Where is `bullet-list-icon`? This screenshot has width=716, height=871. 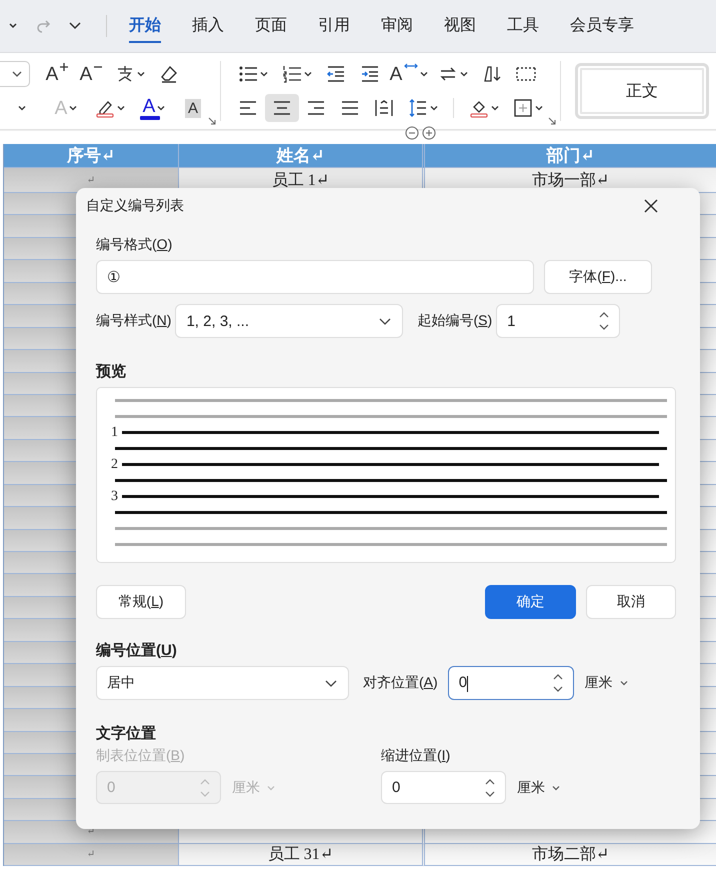
bullet-list-icon is located at coordinates (248, 74).